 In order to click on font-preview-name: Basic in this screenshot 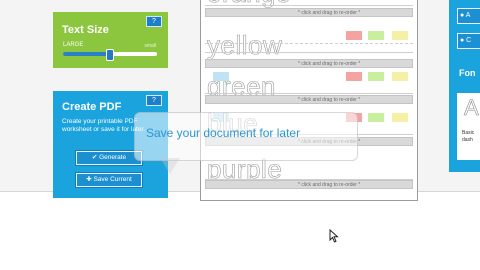, I will do `click(468, 133)`.